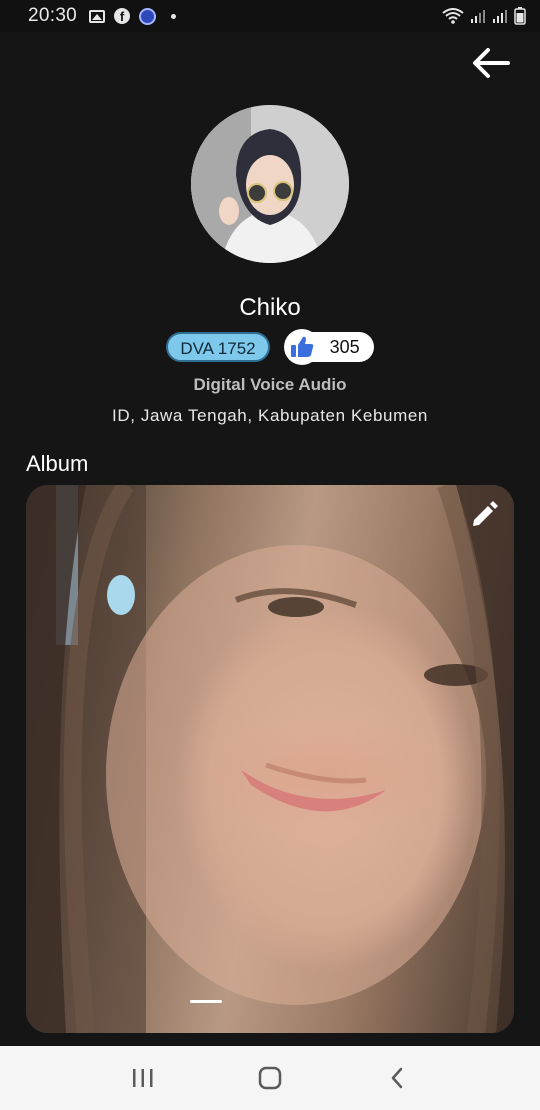 The image size is (540, 1110). Describe the element at coordinates (270, 307) in the screenshot. I see `profile-name: Chiko` at that location.